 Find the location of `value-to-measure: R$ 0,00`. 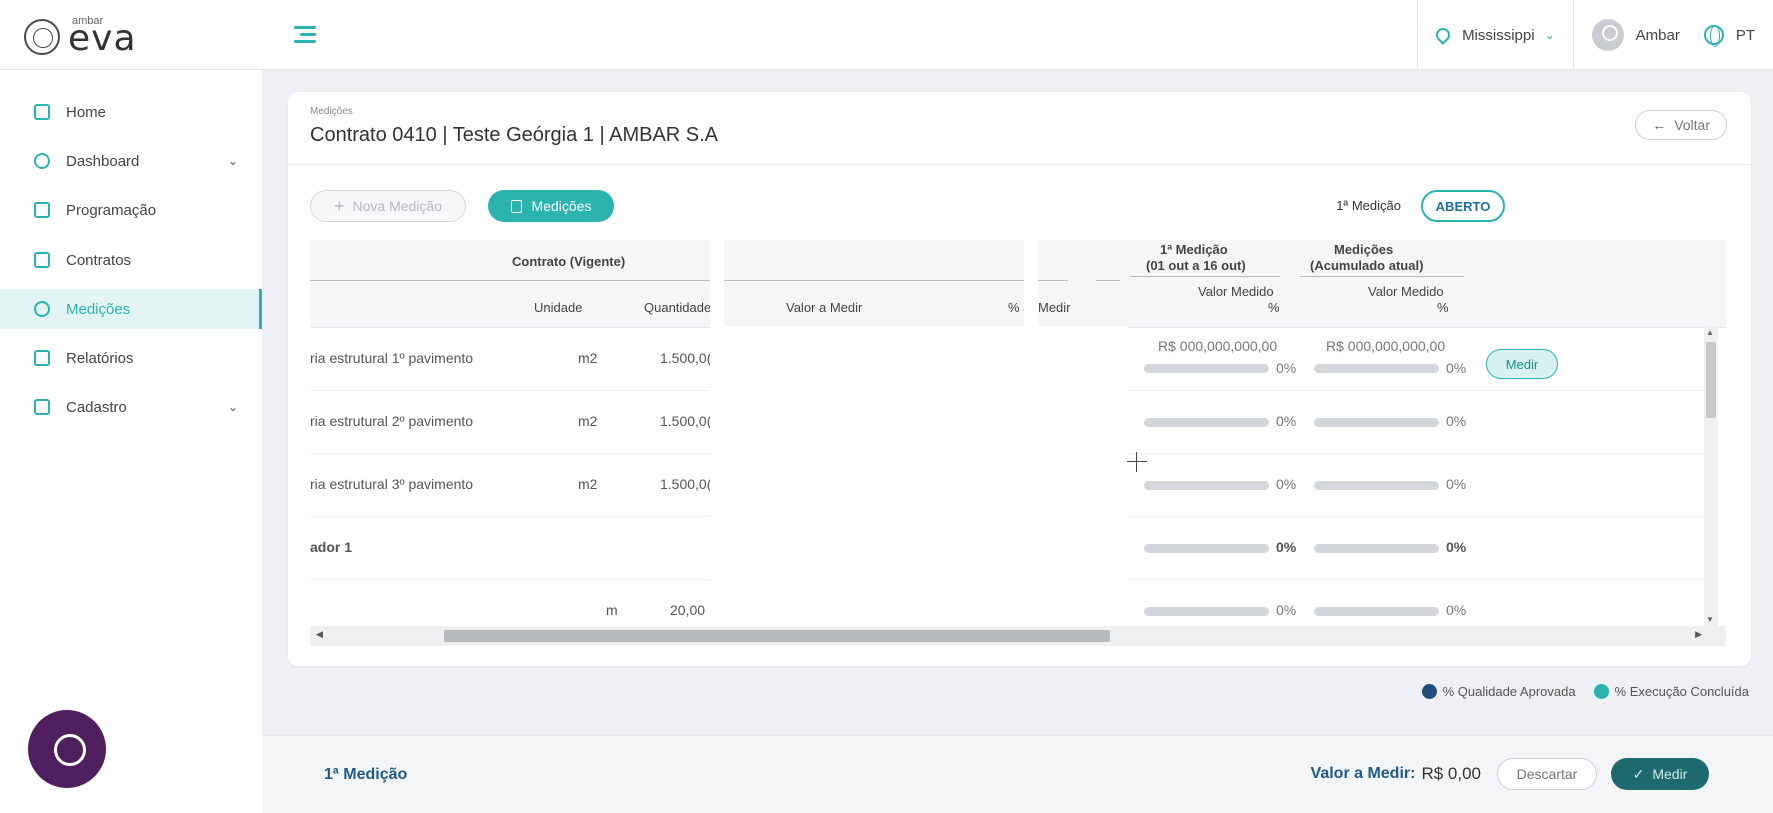

value-to-measure: R$ 0,00 is located at coordinates (1451, 773).